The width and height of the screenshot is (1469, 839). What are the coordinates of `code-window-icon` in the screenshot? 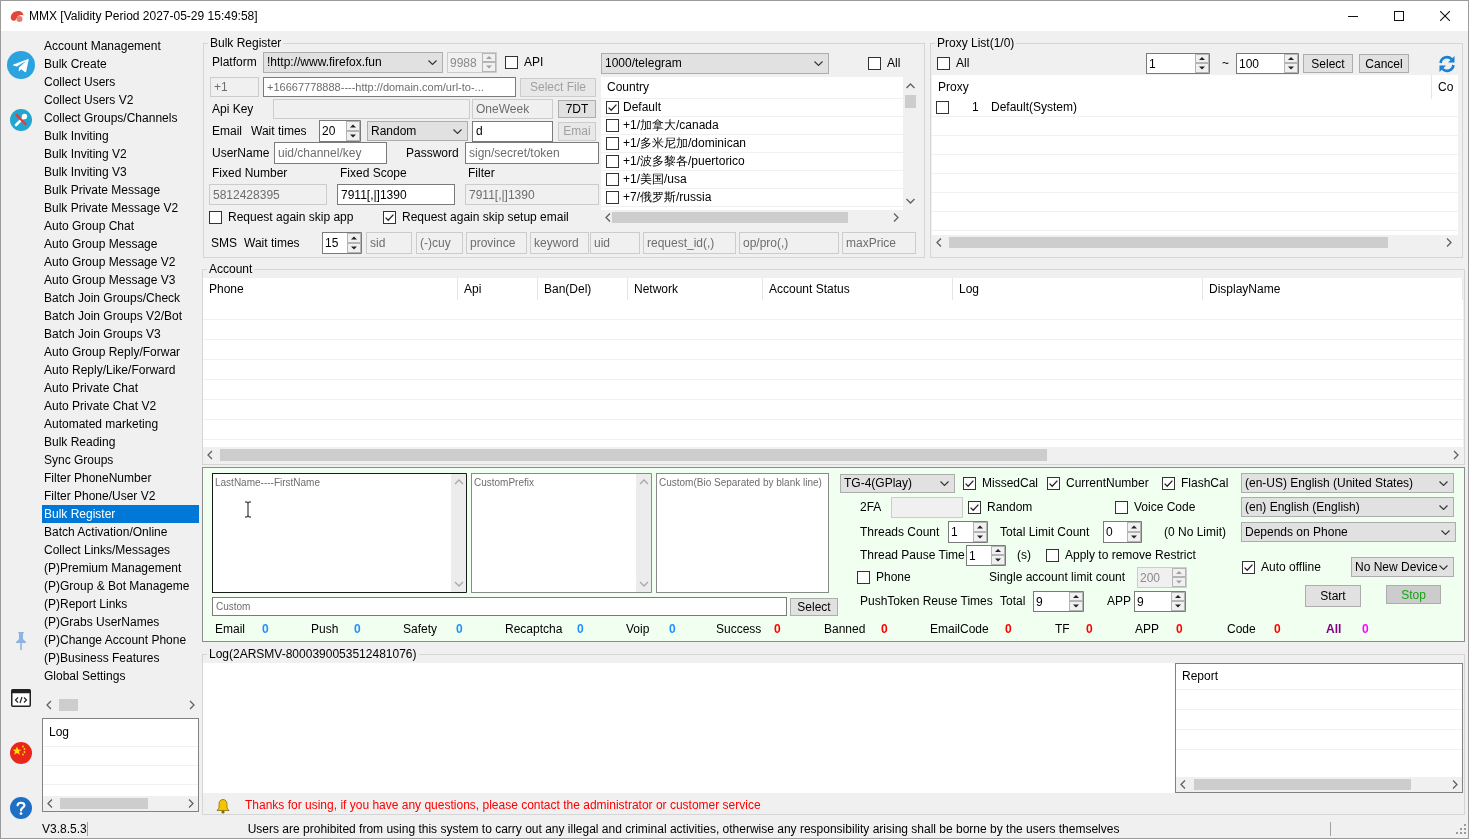 It's located at (21, 698).